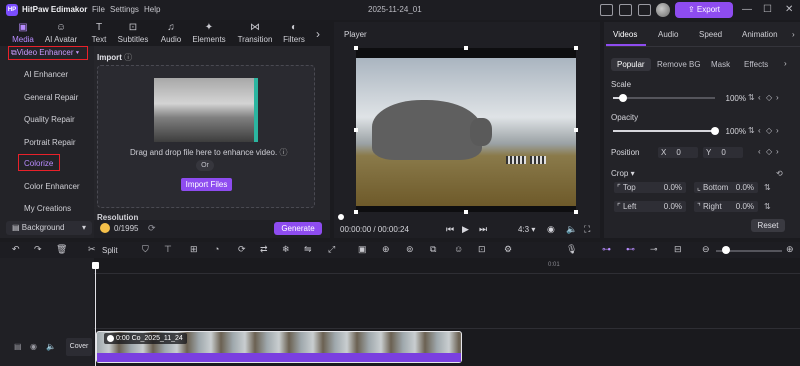  I want to click on sidebar-item-colorize: Colorize, so click(38, 163).